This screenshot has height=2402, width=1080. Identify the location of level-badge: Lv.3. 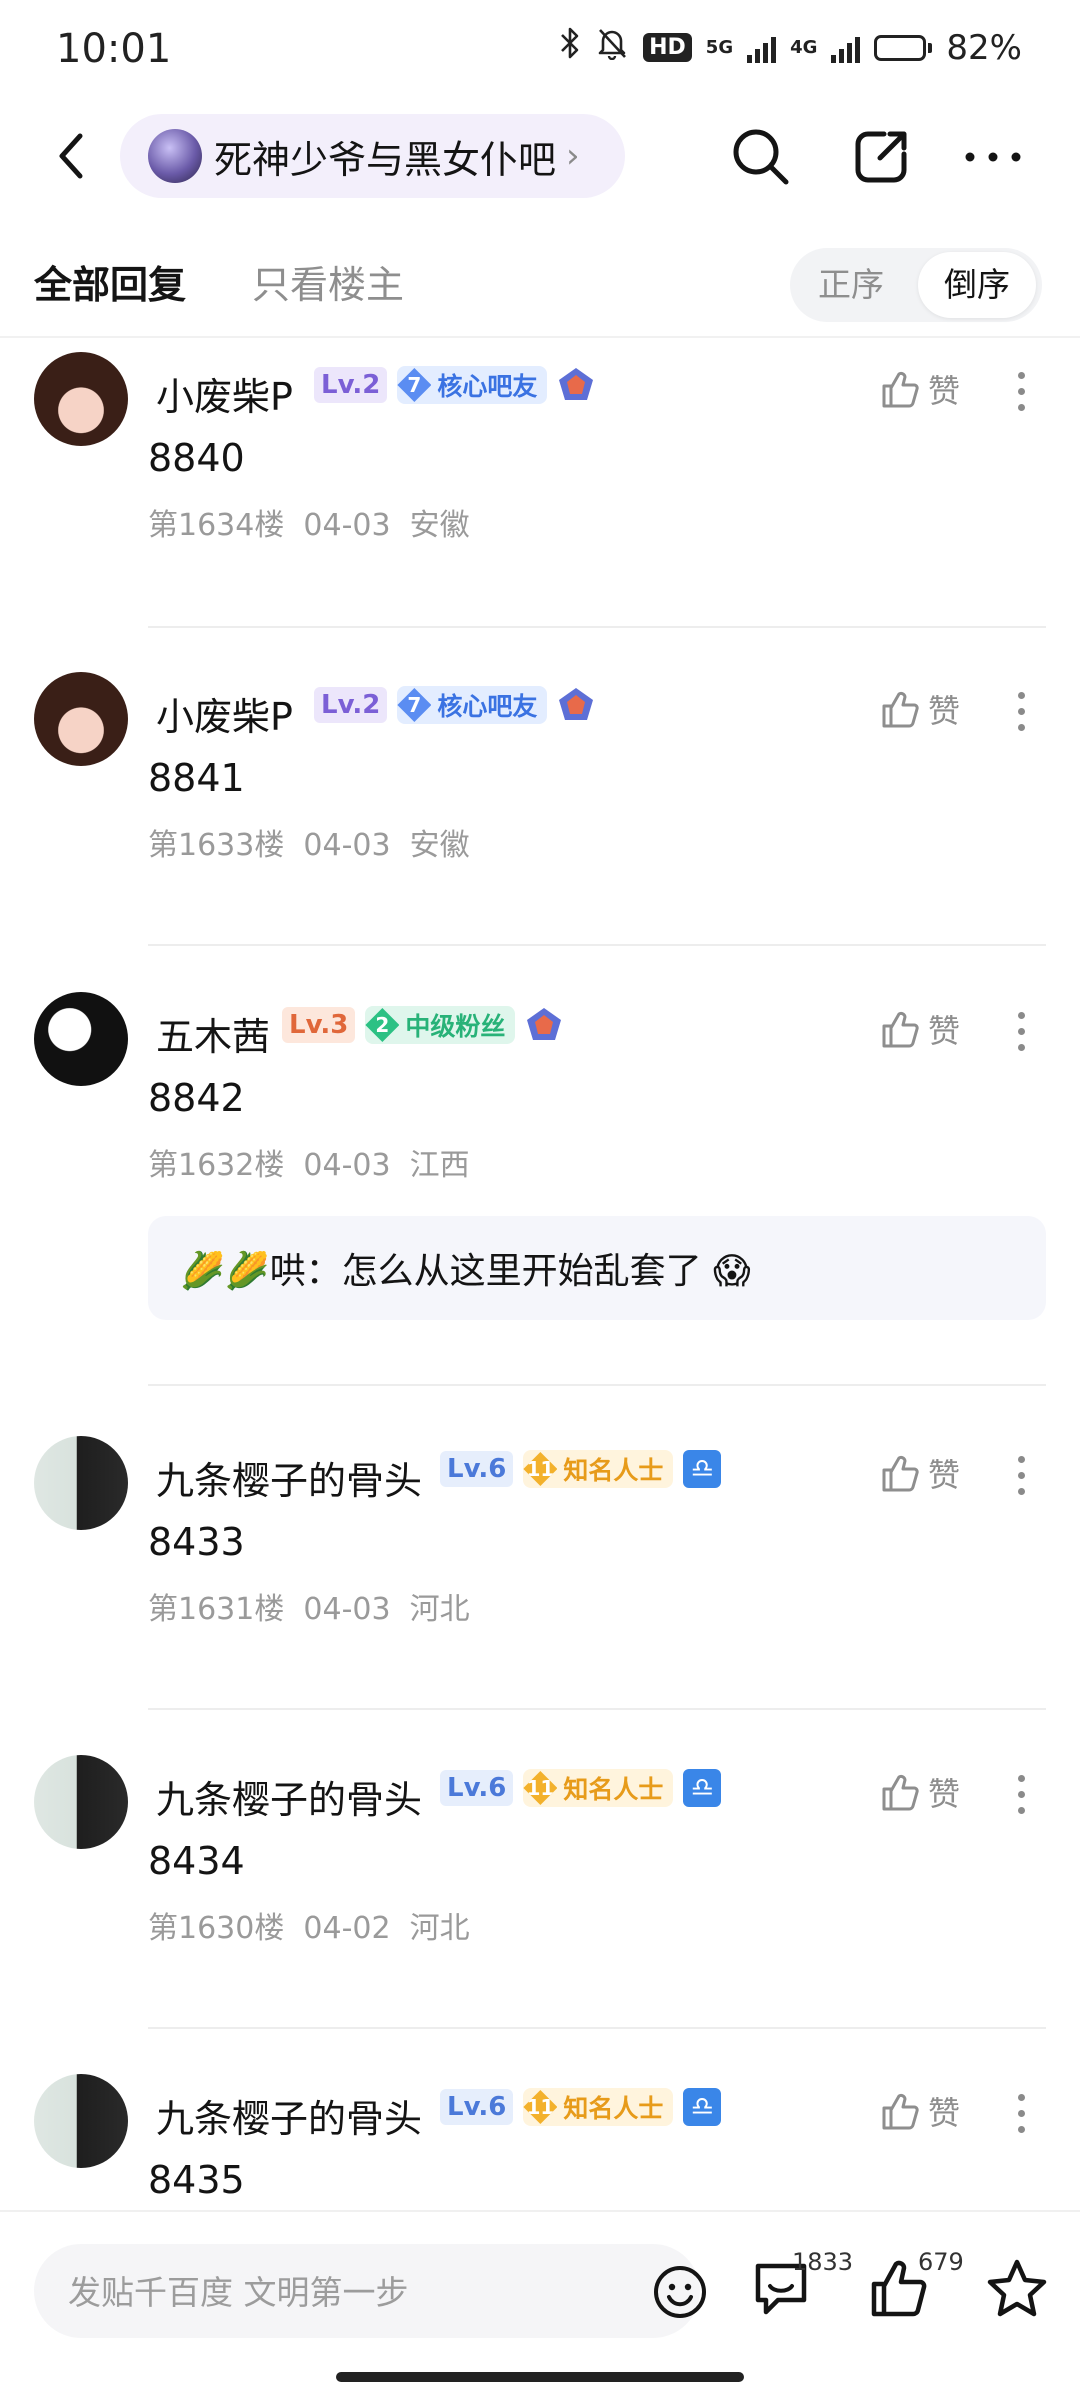
(319, 1025).